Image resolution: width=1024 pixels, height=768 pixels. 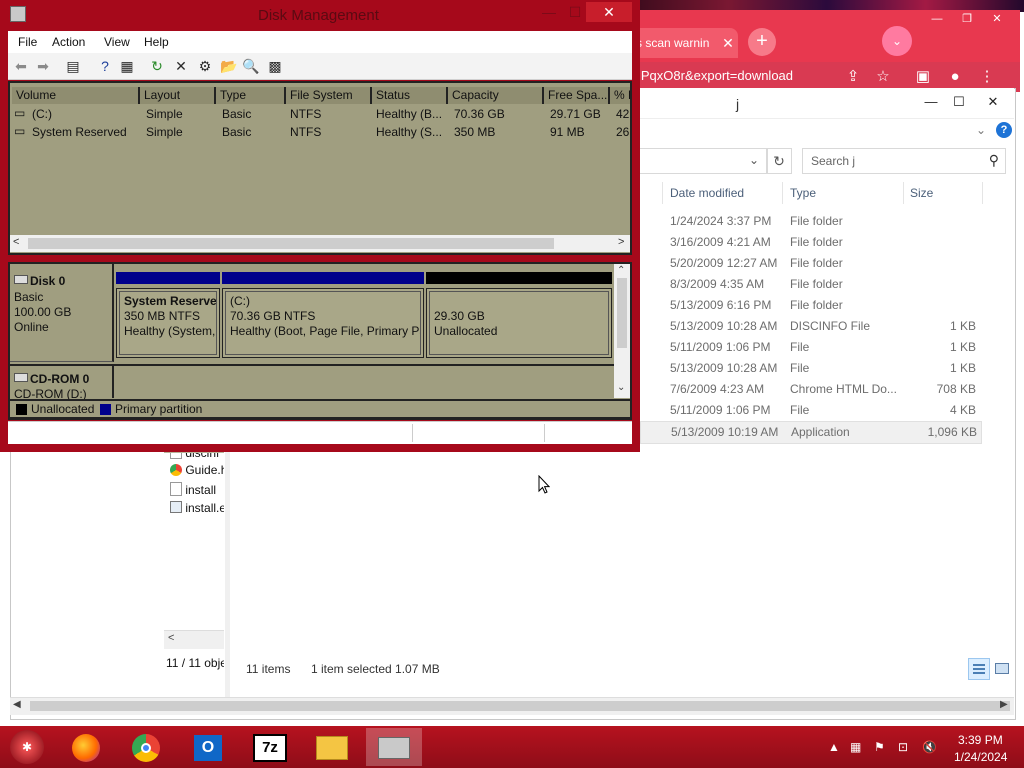 I want to click on col-volume: Volume, so click(x=76, y=95).